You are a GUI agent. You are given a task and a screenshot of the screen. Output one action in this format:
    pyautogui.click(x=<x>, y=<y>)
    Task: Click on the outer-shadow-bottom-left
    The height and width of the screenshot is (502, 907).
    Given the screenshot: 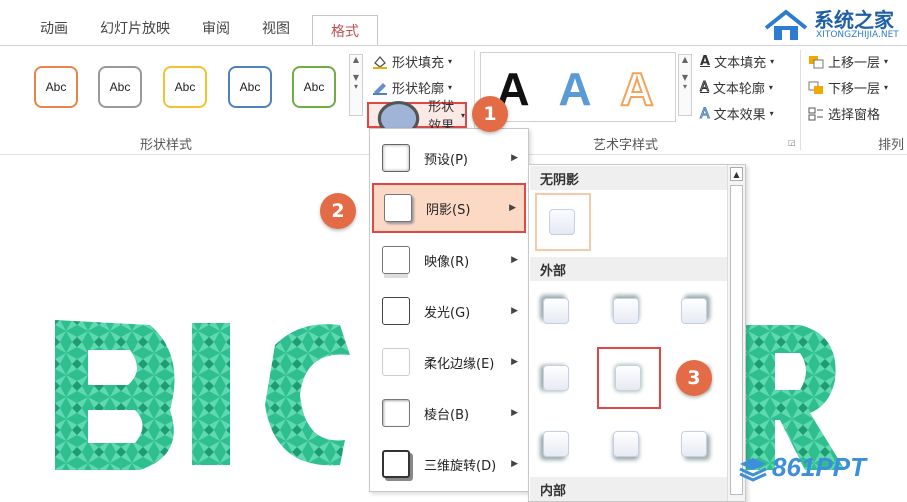 What is the action you would take?
    pyautogui.click(x=556, y=444)
    